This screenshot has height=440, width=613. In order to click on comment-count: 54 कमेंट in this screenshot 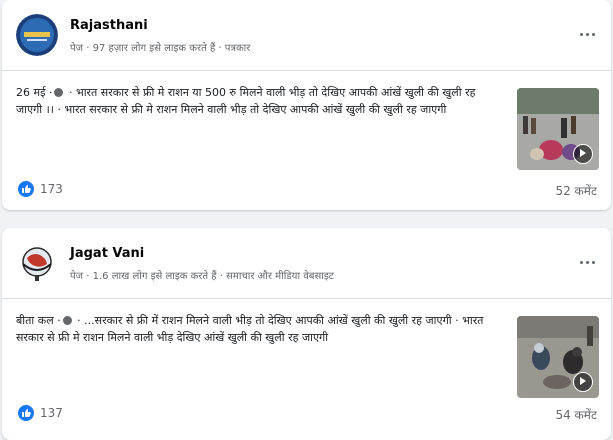, I will do `click(576, 414)`.